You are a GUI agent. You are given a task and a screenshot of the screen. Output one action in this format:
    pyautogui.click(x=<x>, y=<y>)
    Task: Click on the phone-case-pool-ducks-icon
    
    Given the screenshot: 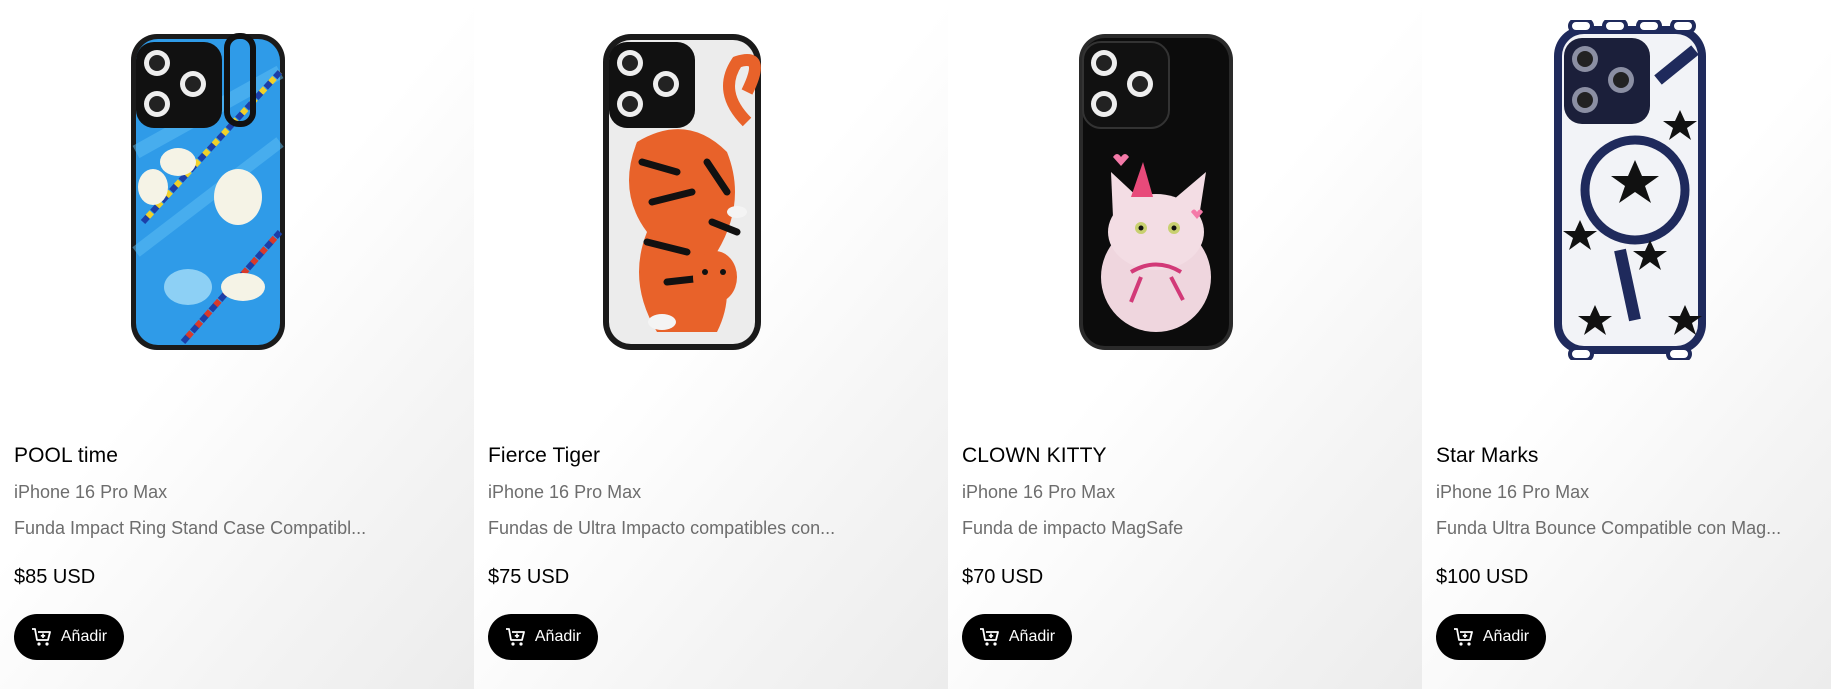 What is the action you would take?
    pyautogui.click(x=208, y=191)
    